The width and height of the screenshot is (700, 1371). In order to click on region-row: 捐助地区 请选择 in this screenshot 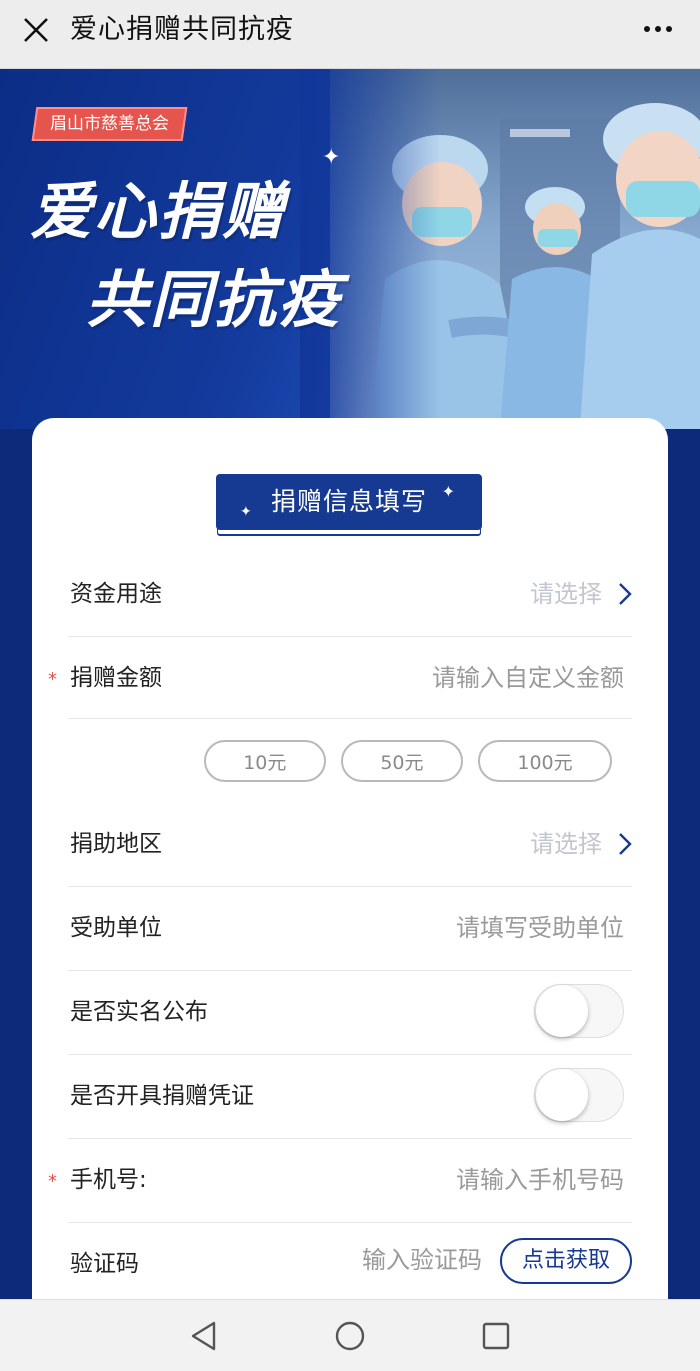, I will do `click(350, 844)`.